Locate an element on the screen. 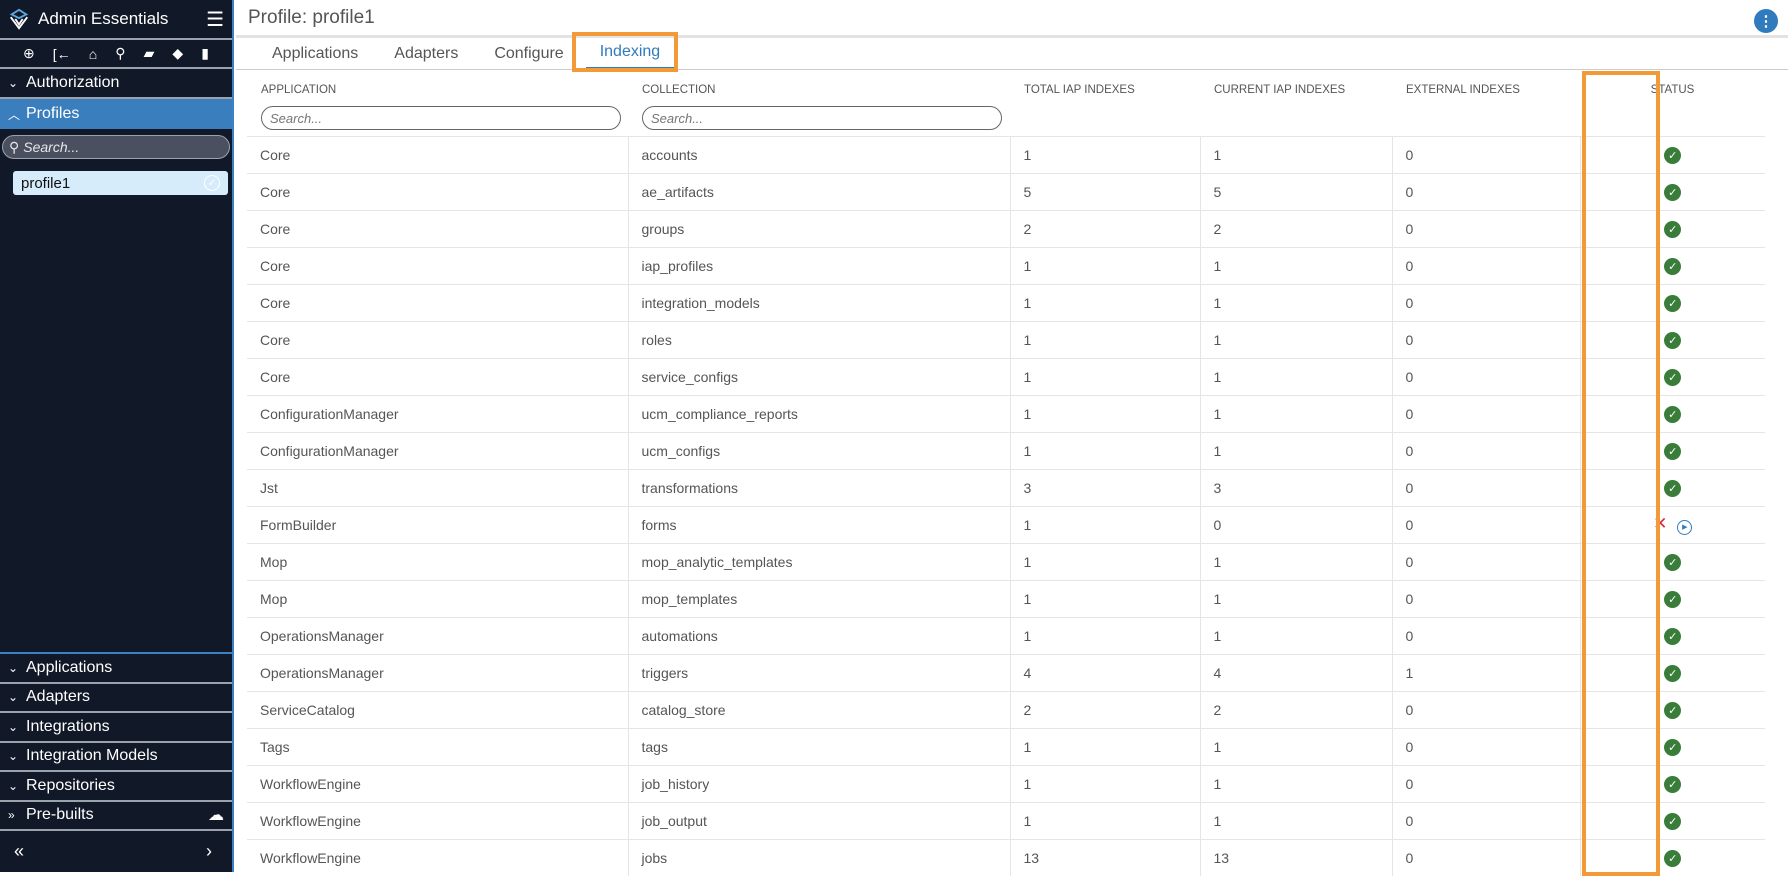  collection-cell: ae_artifacts is located at coordinates (818, 191).